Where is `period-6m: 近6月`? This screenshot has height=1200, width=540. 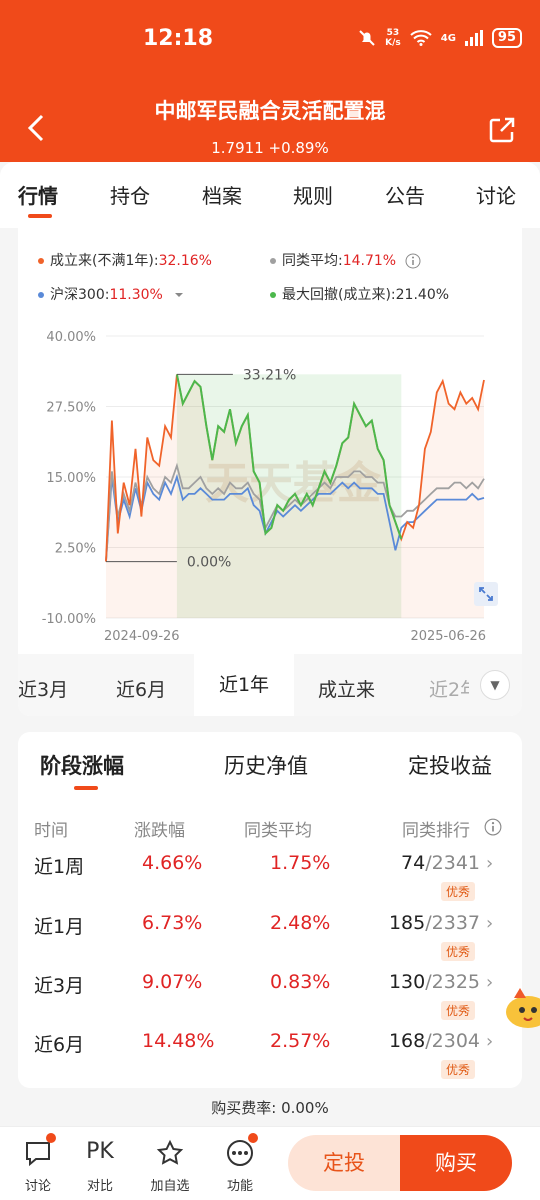 period-6m: 近6月 is located at coordinates (141, 688).